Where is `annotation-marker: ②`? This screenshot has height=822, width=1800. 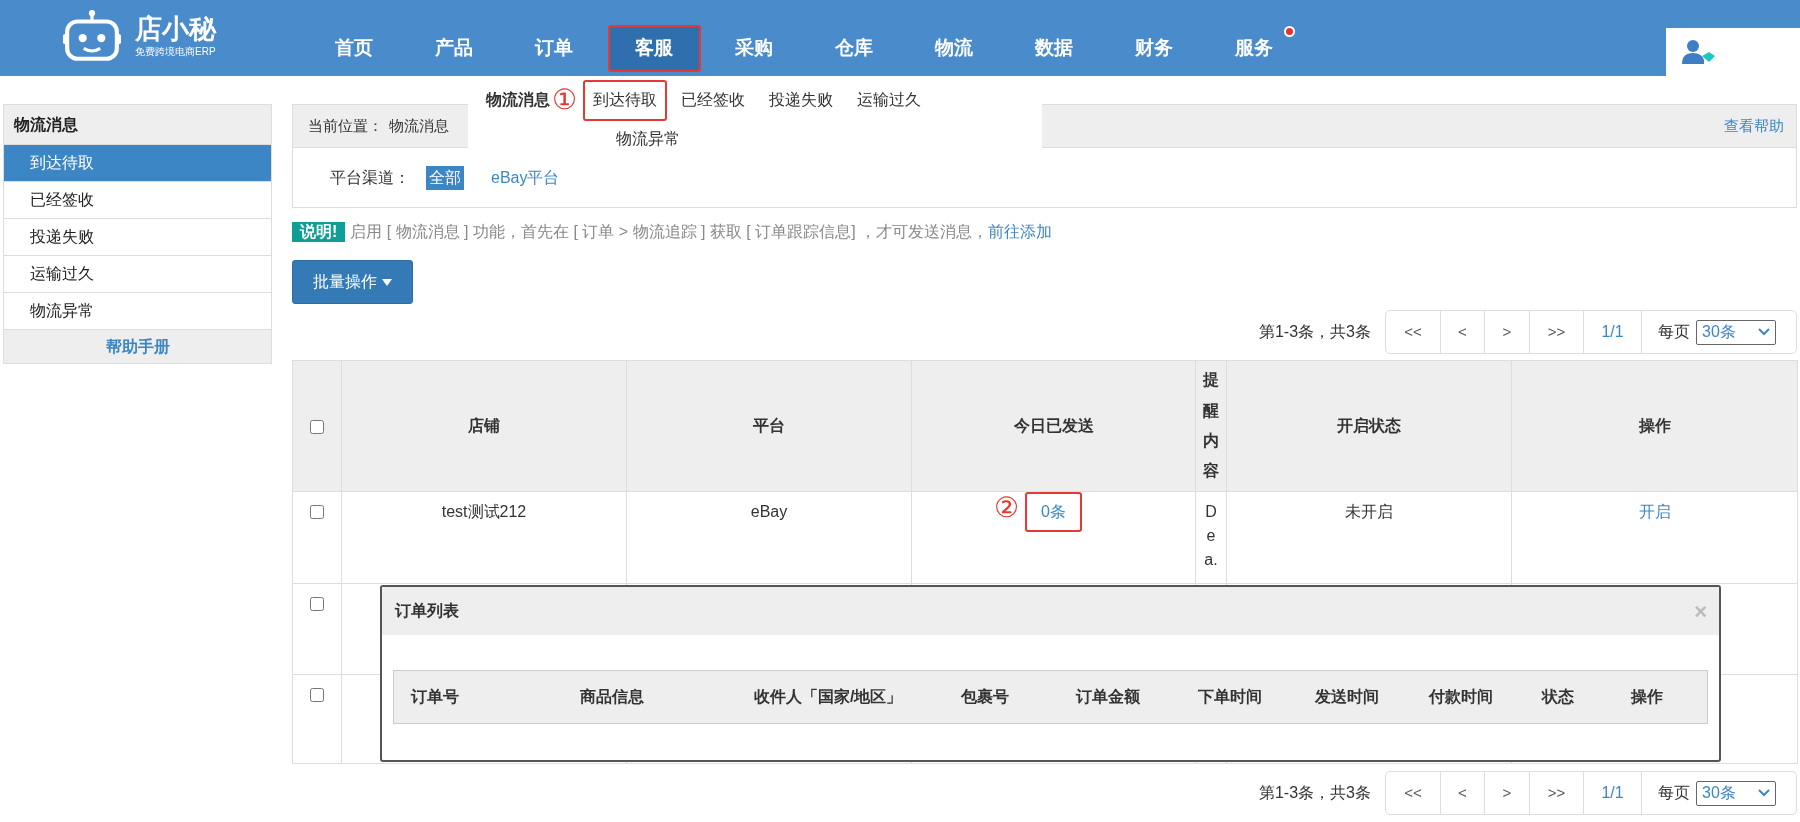
annotation-marker: ② is located at coordinates (1007, 508).